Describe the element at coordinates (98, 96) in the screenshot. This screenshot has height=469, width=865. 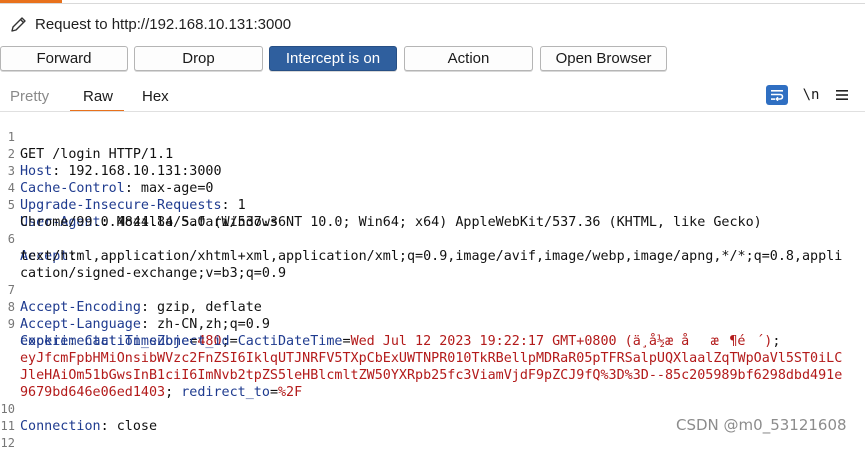
I see `tab-raw: Raw` at that location.